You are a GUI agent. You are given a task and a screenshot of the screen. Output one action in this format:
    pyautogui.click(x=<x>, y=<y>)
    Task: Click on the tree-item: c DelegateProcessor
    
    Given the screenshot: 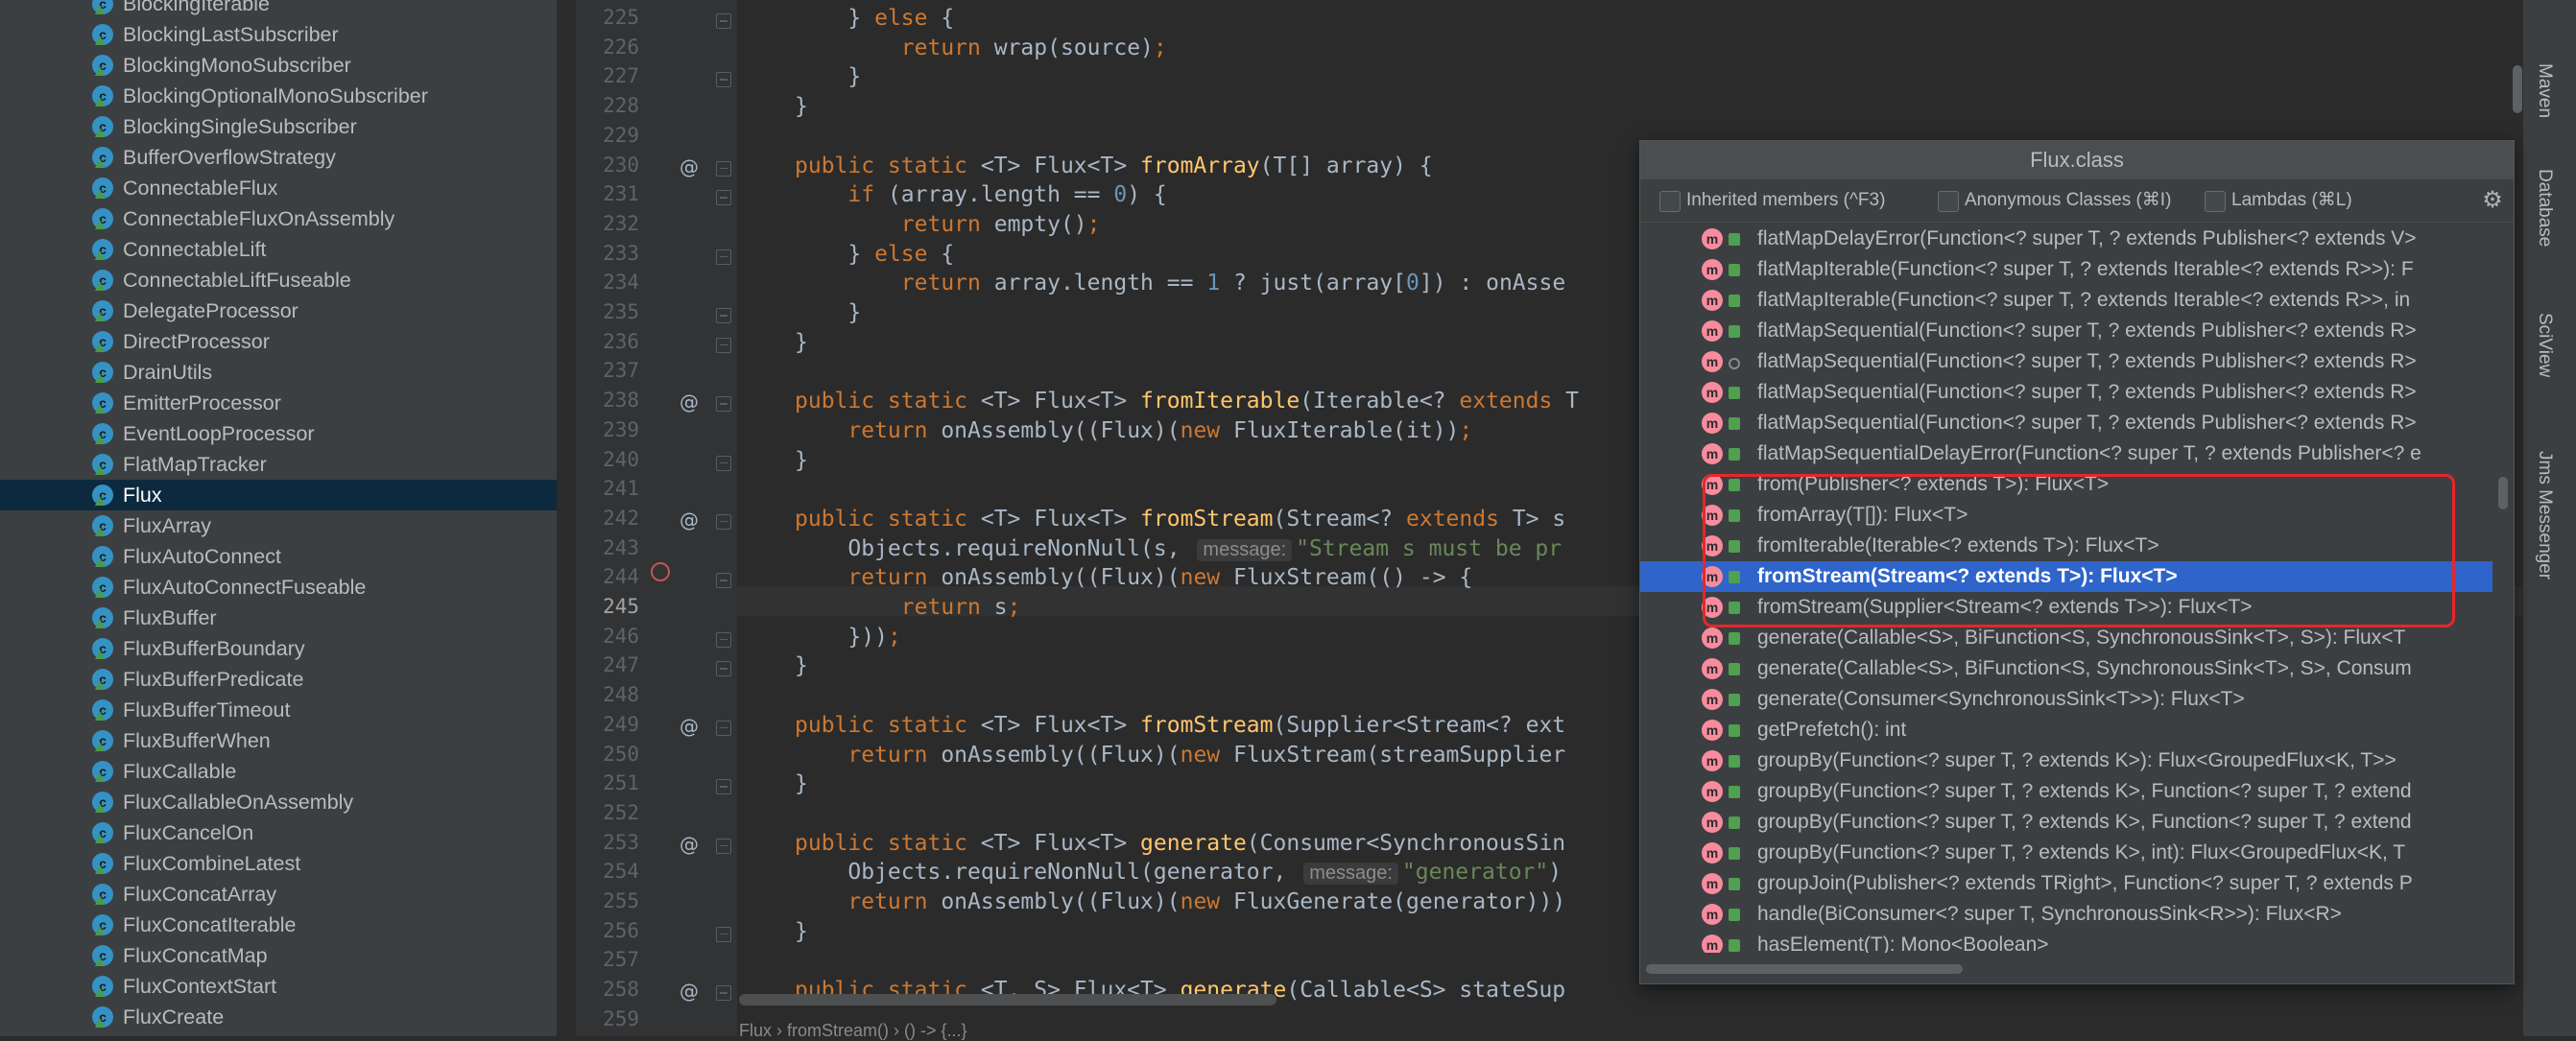 What is the action you would take?
    pyautogui.click(x=278, y=311)
    